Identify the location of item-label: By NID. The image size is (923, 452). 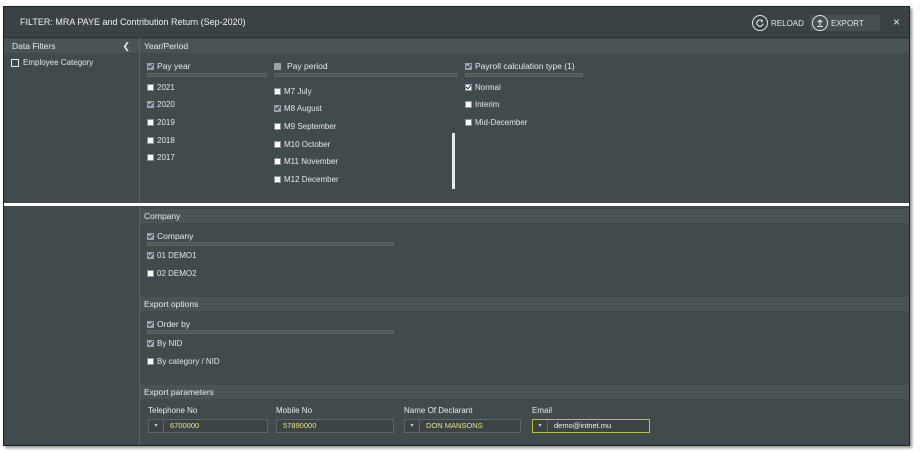
(170, 343).